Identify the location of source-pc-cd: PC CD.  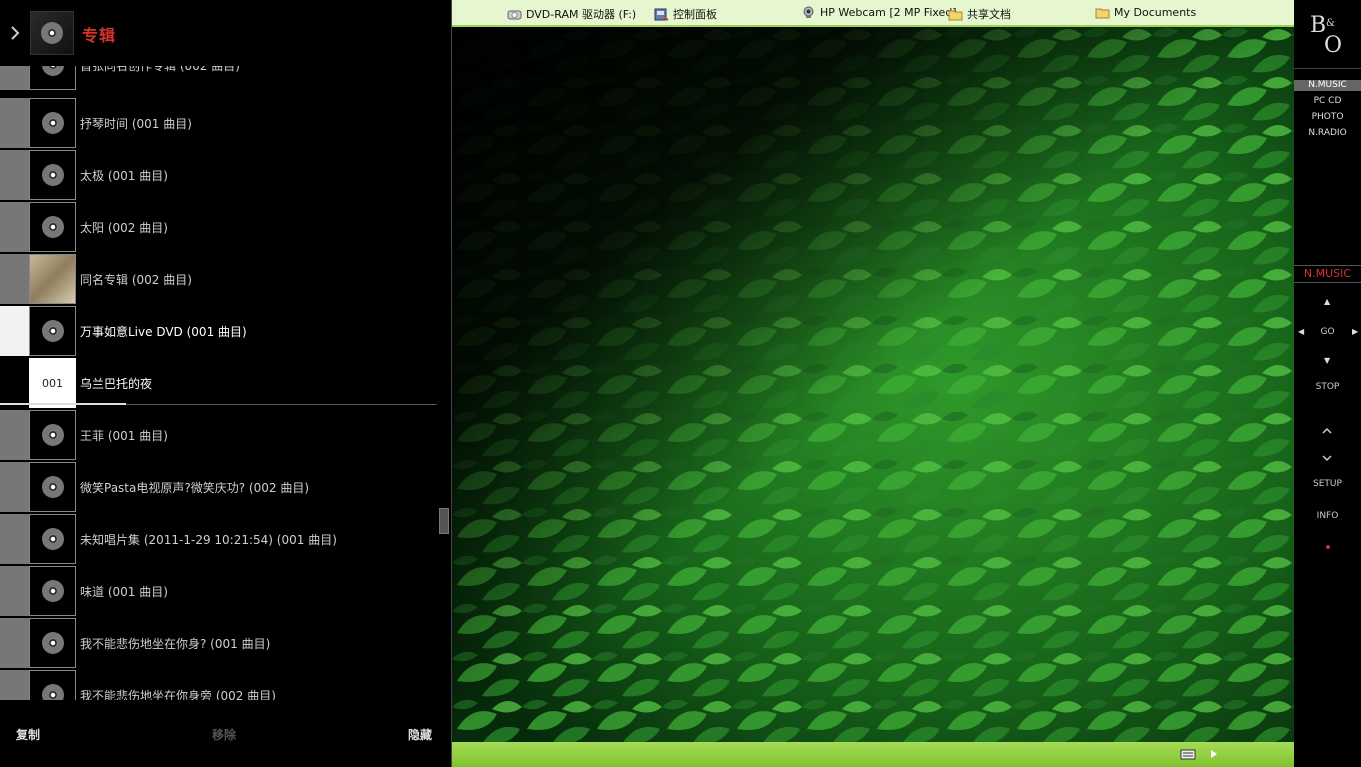
(1327, 101).